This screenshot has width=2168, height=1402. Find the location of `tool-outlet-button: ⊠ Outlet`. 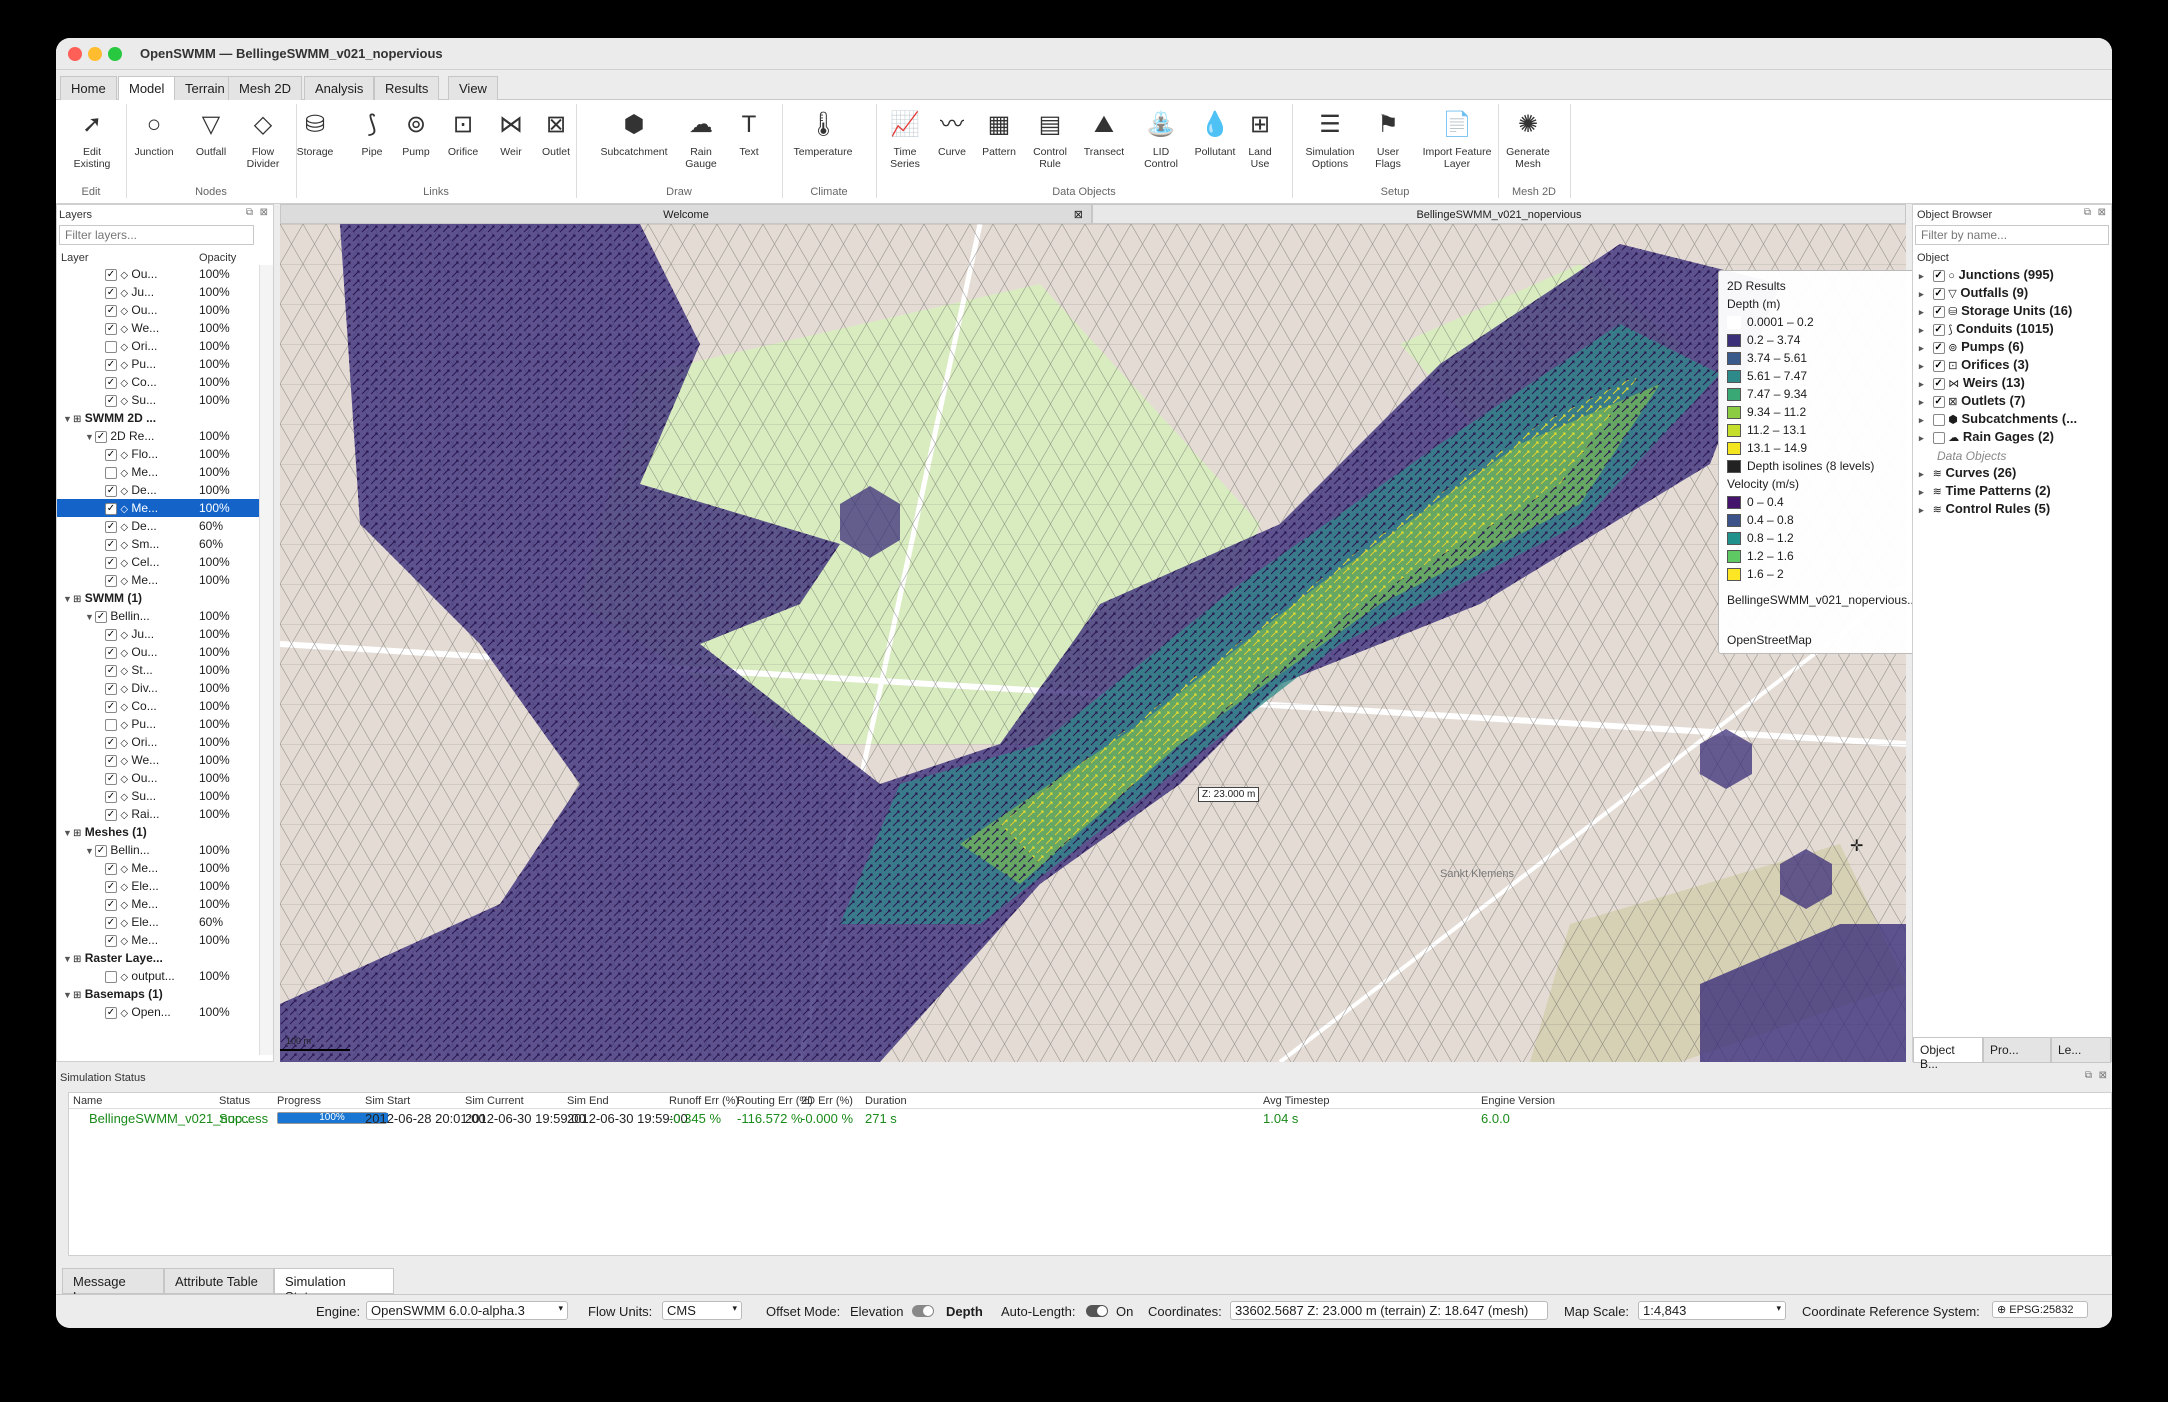

tool-outlet-button: ⊠ Outlet is located at coordinates (556, 142).